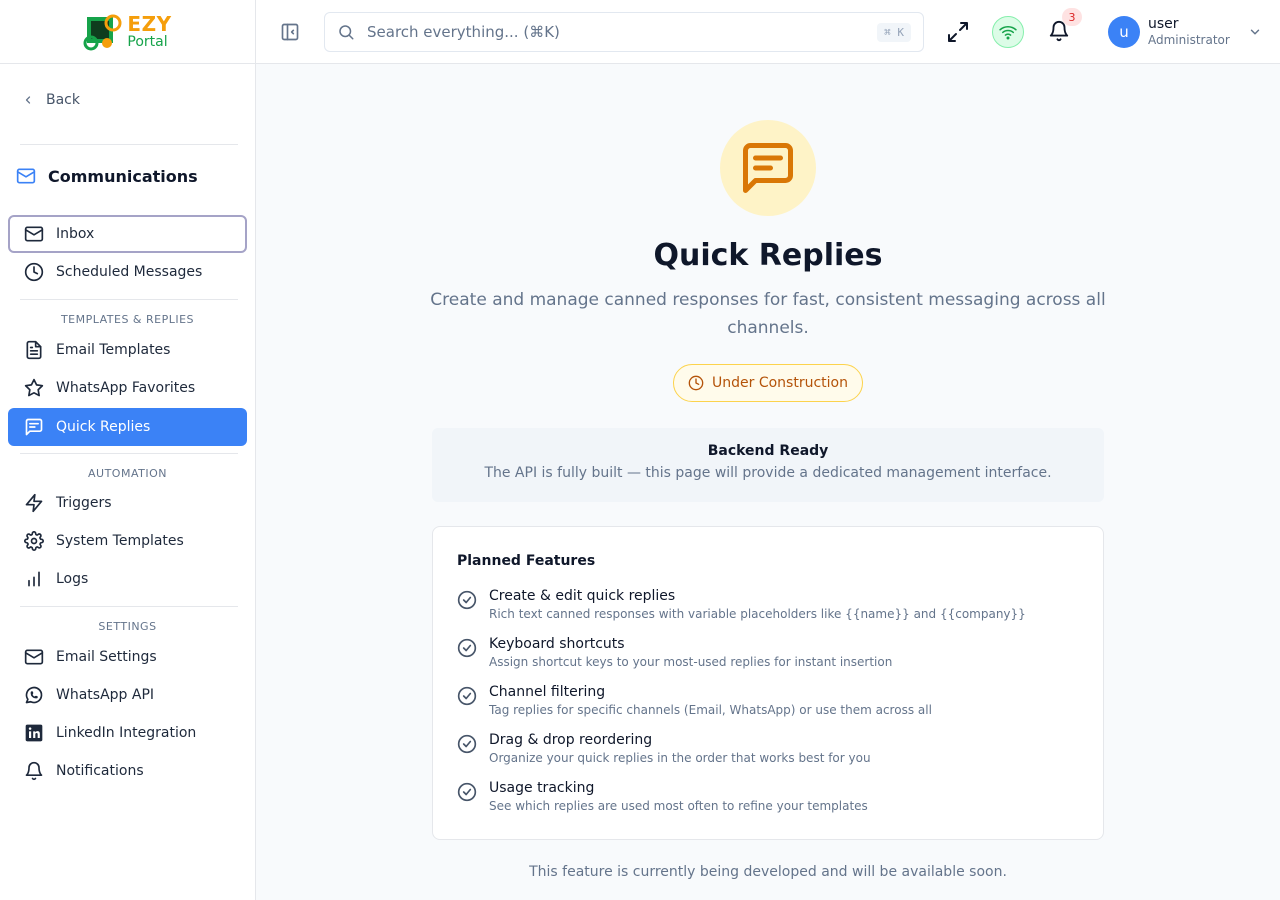 This screenshot has height=900, width=1280. I want to click on gear-icon, so click(34, 541).